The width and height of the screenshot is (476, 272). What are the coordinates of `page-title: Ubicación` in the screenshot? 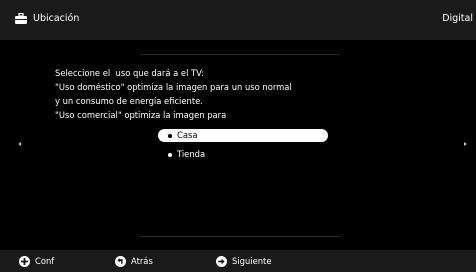 It's located at (56, 18).